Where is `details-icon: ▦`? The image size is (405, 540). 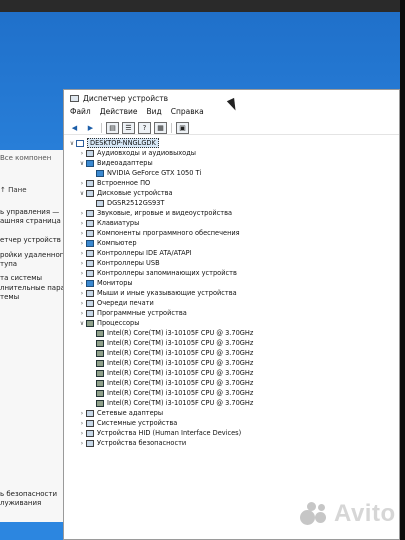
details-icon: ▦ is located at coordinates (160, 127).